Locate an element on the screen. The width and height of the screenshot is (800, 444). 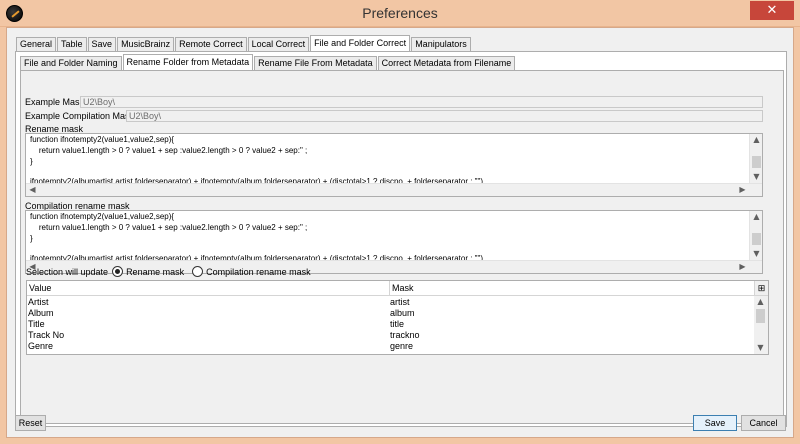
title-bar: Preferences ✕ is located at coordinates (400, 13).